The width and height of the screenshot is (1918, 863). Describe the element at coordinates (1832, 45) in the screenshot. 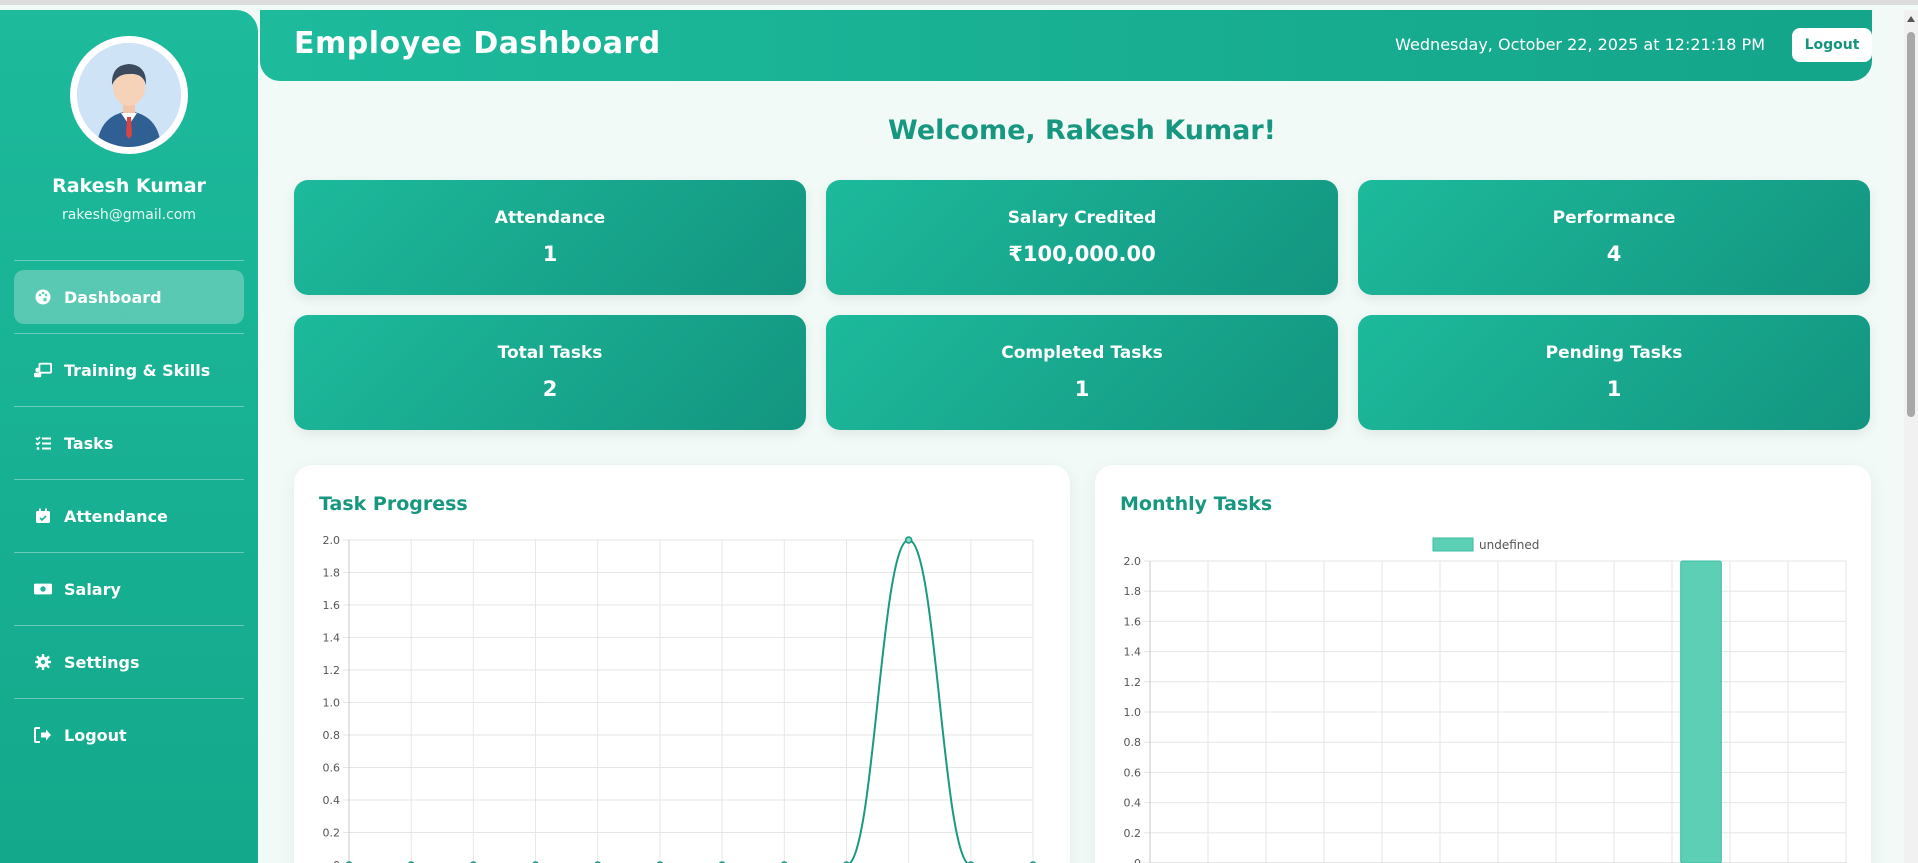

I see `logout-button: Logout` at that location.